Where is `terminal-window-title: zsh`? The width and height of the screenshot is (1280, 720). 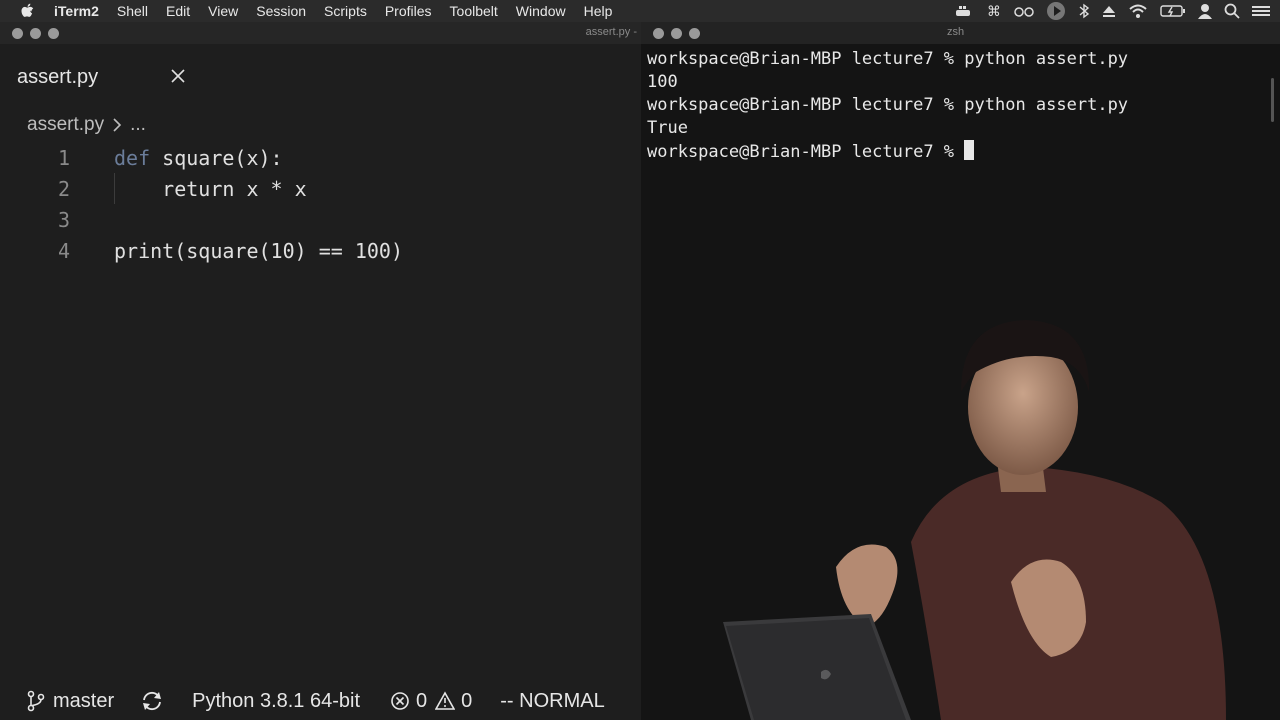
terminal-window-title: zsh is located at coordinates (956, 32).